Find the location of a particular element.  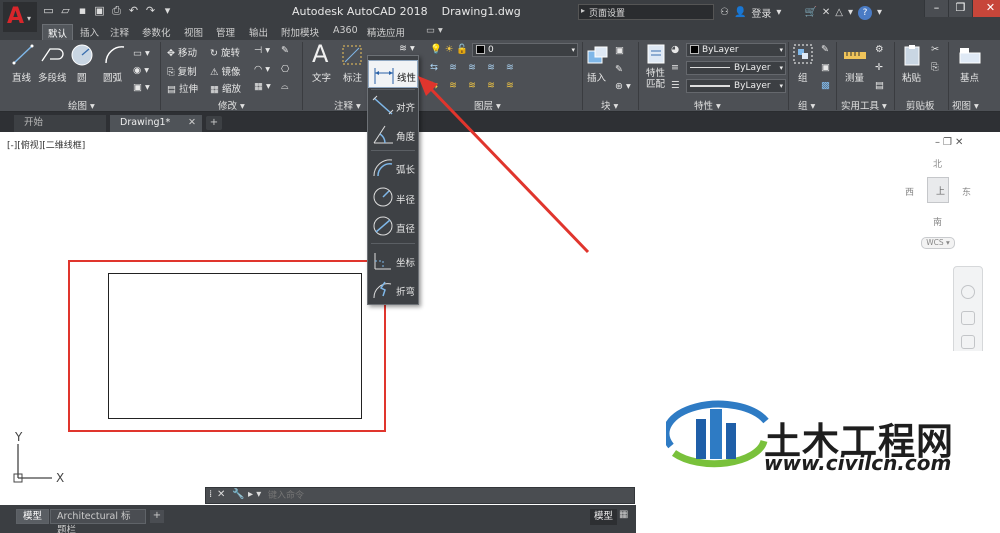

color-wheel-icon: ◕ is located at coordinates (675, 49).